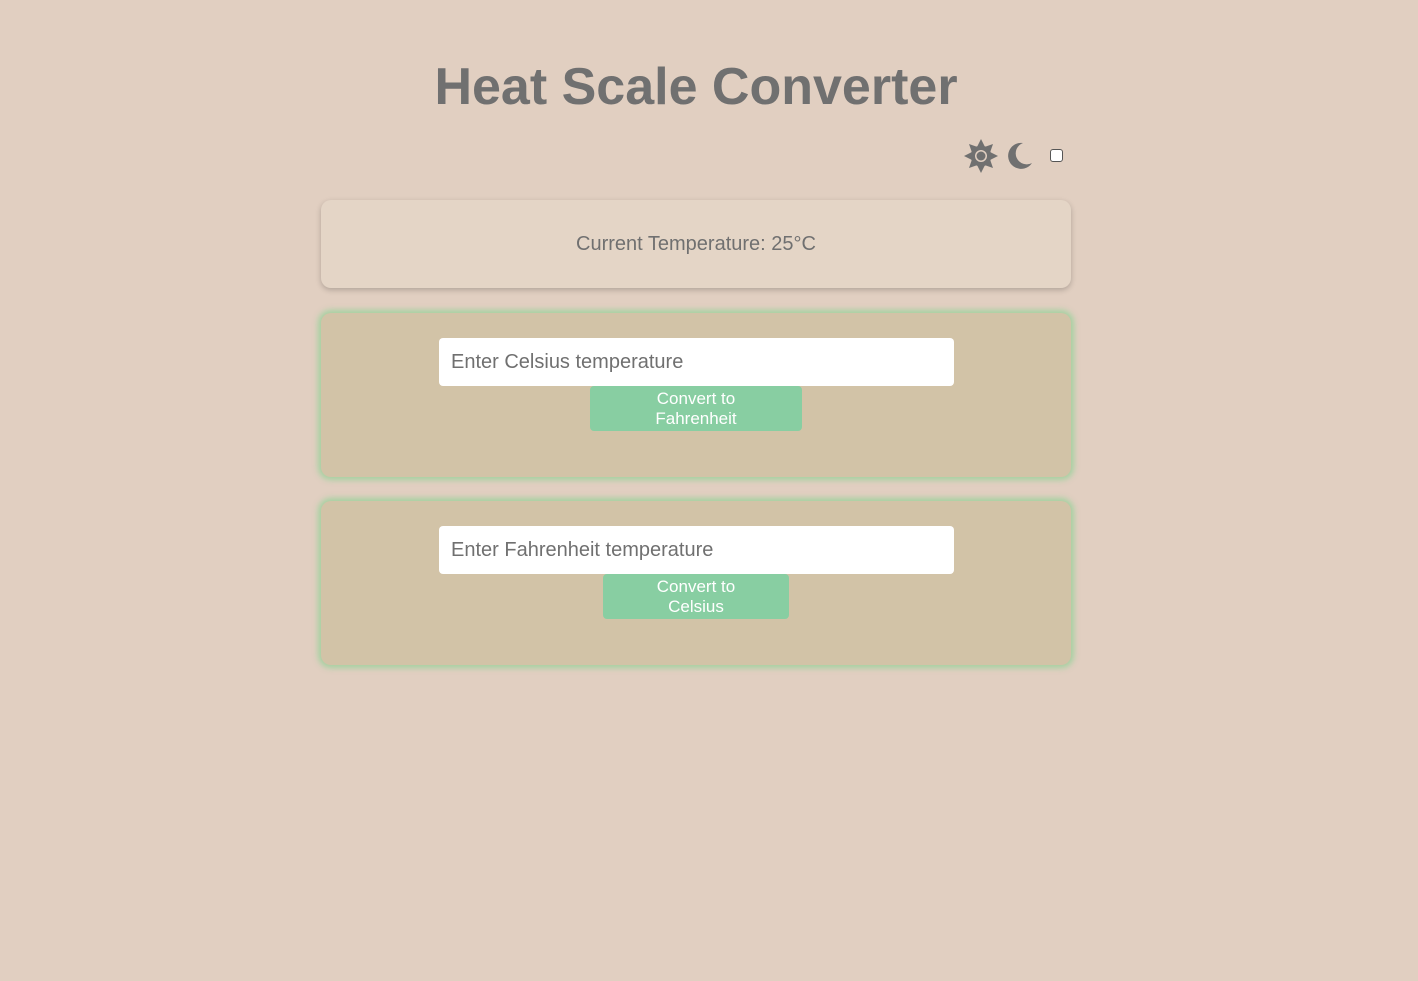 This screenshot has height=981, width=1418. What do you see at coordinates (981, 156) in the screenshot?
I see `sun-icon` at bounding box center [981, 156].